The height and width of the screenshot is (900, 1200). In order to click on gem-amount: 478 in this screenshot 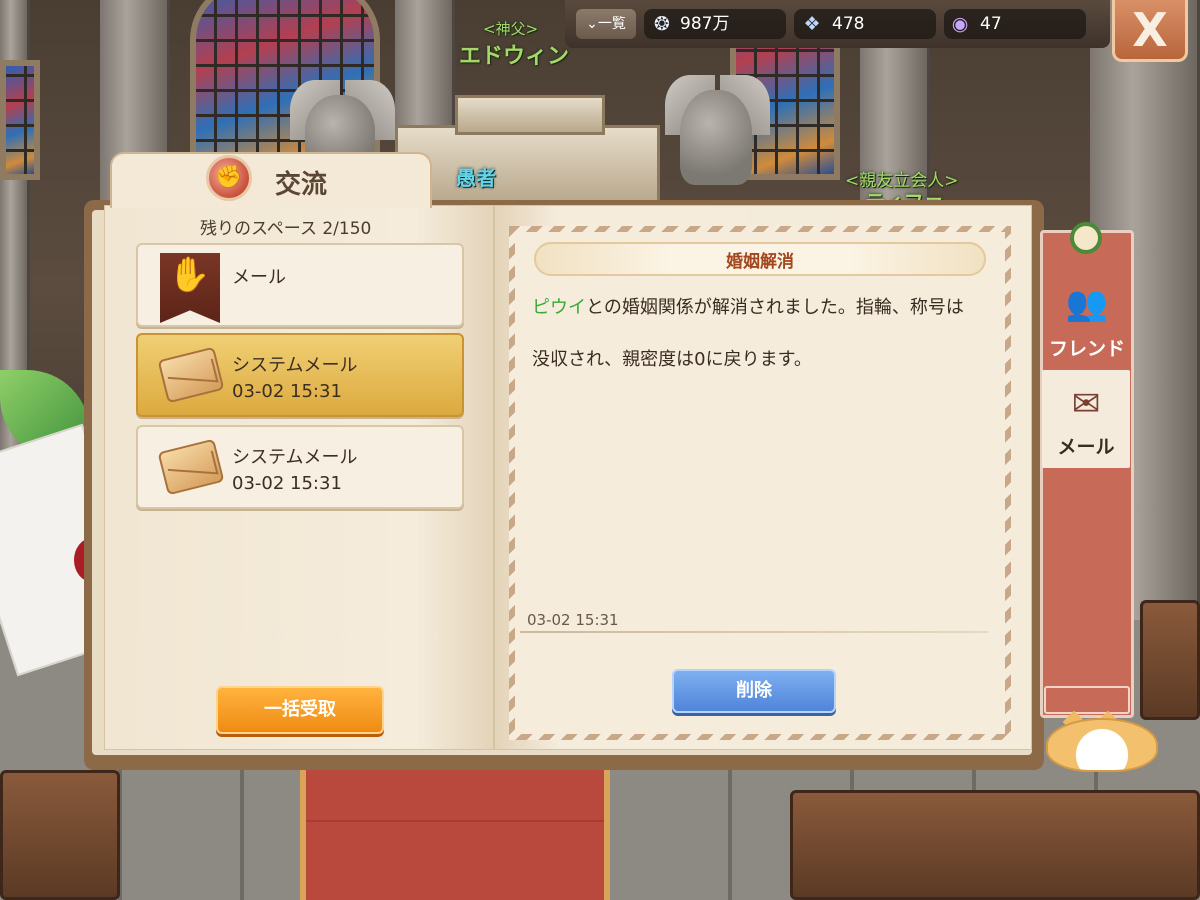, I will do `click(848, 24)`.